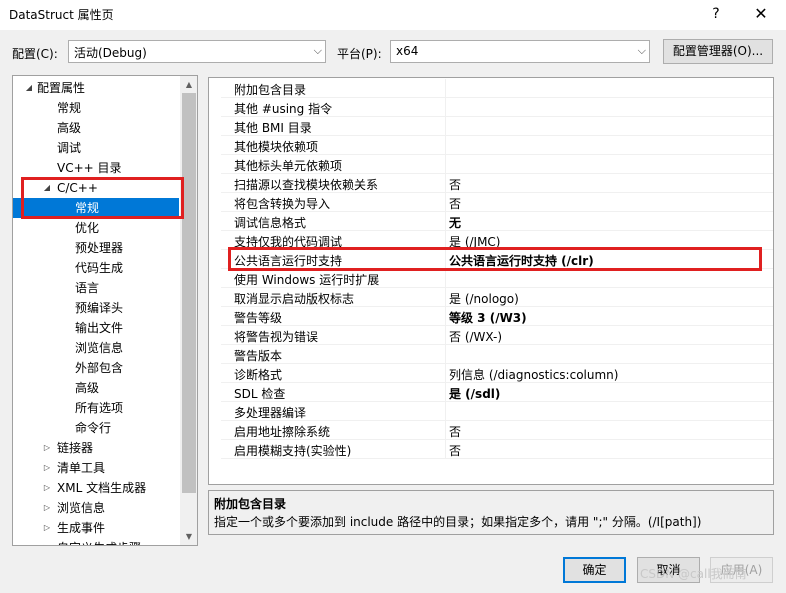 The image size is (786, 593). What do you see at coordinates (87, 228) in the screenshot?
I see `tree-item-label: 优化` at bounding box center [87, 228].